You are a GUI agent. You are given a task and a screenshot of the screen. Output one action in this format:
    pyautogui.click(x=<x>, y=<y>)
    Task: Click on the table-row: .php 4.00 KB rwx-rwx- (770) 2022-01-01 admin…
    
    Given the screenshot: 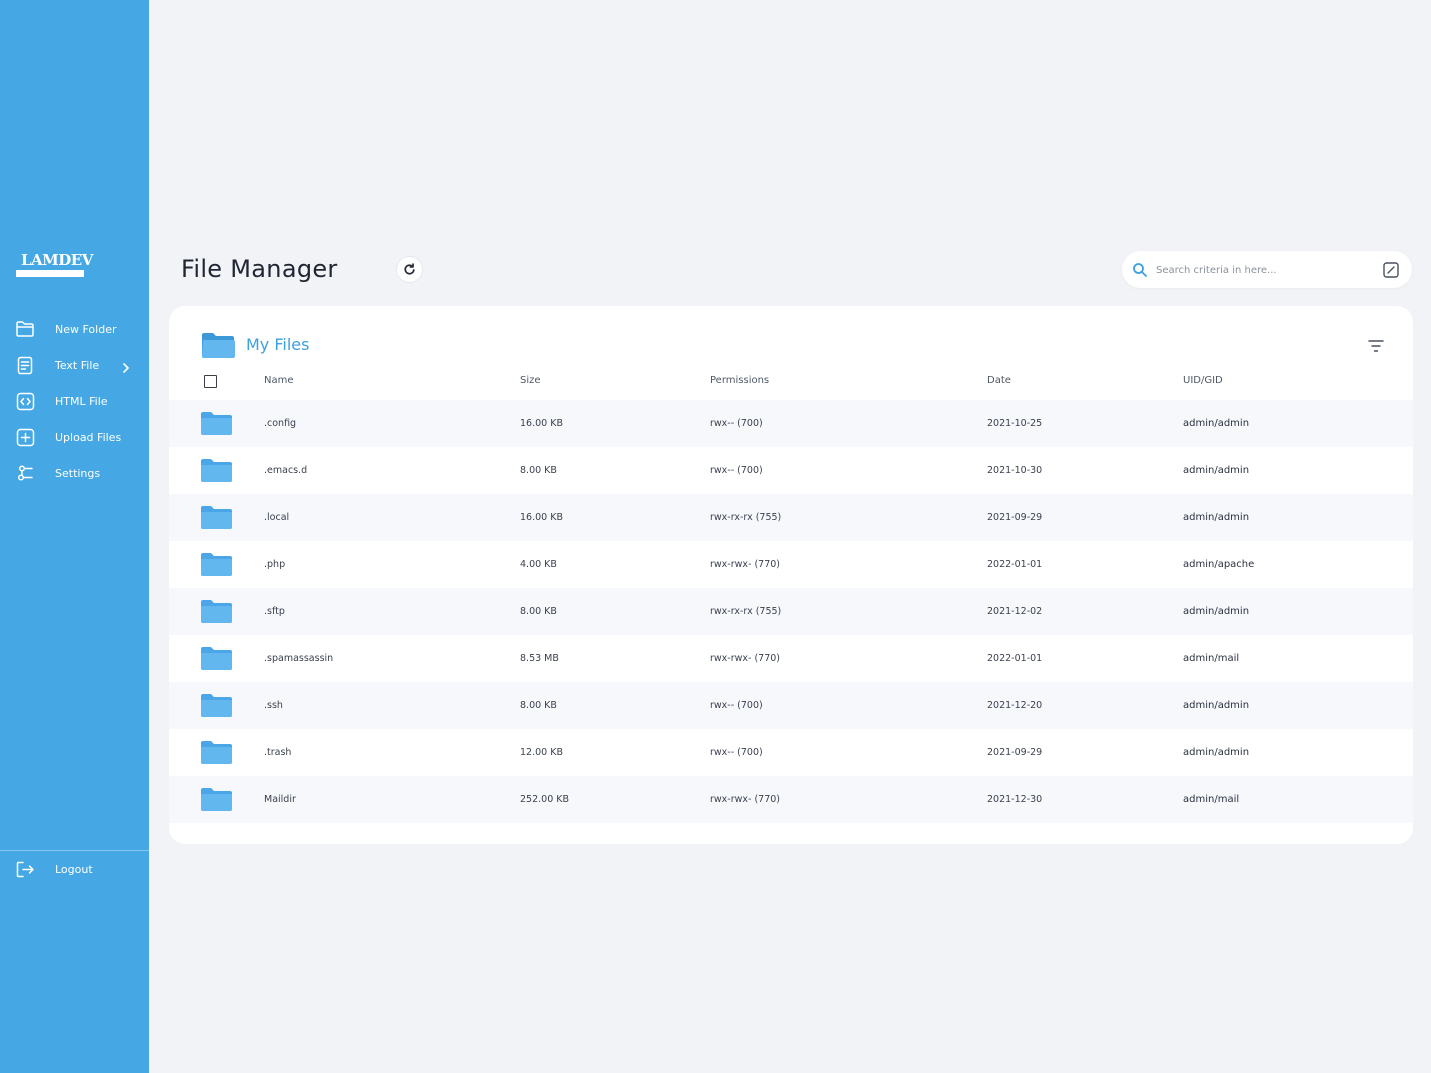 What is the action you would take?
    pyautogui.click(x=791, y=564)
    